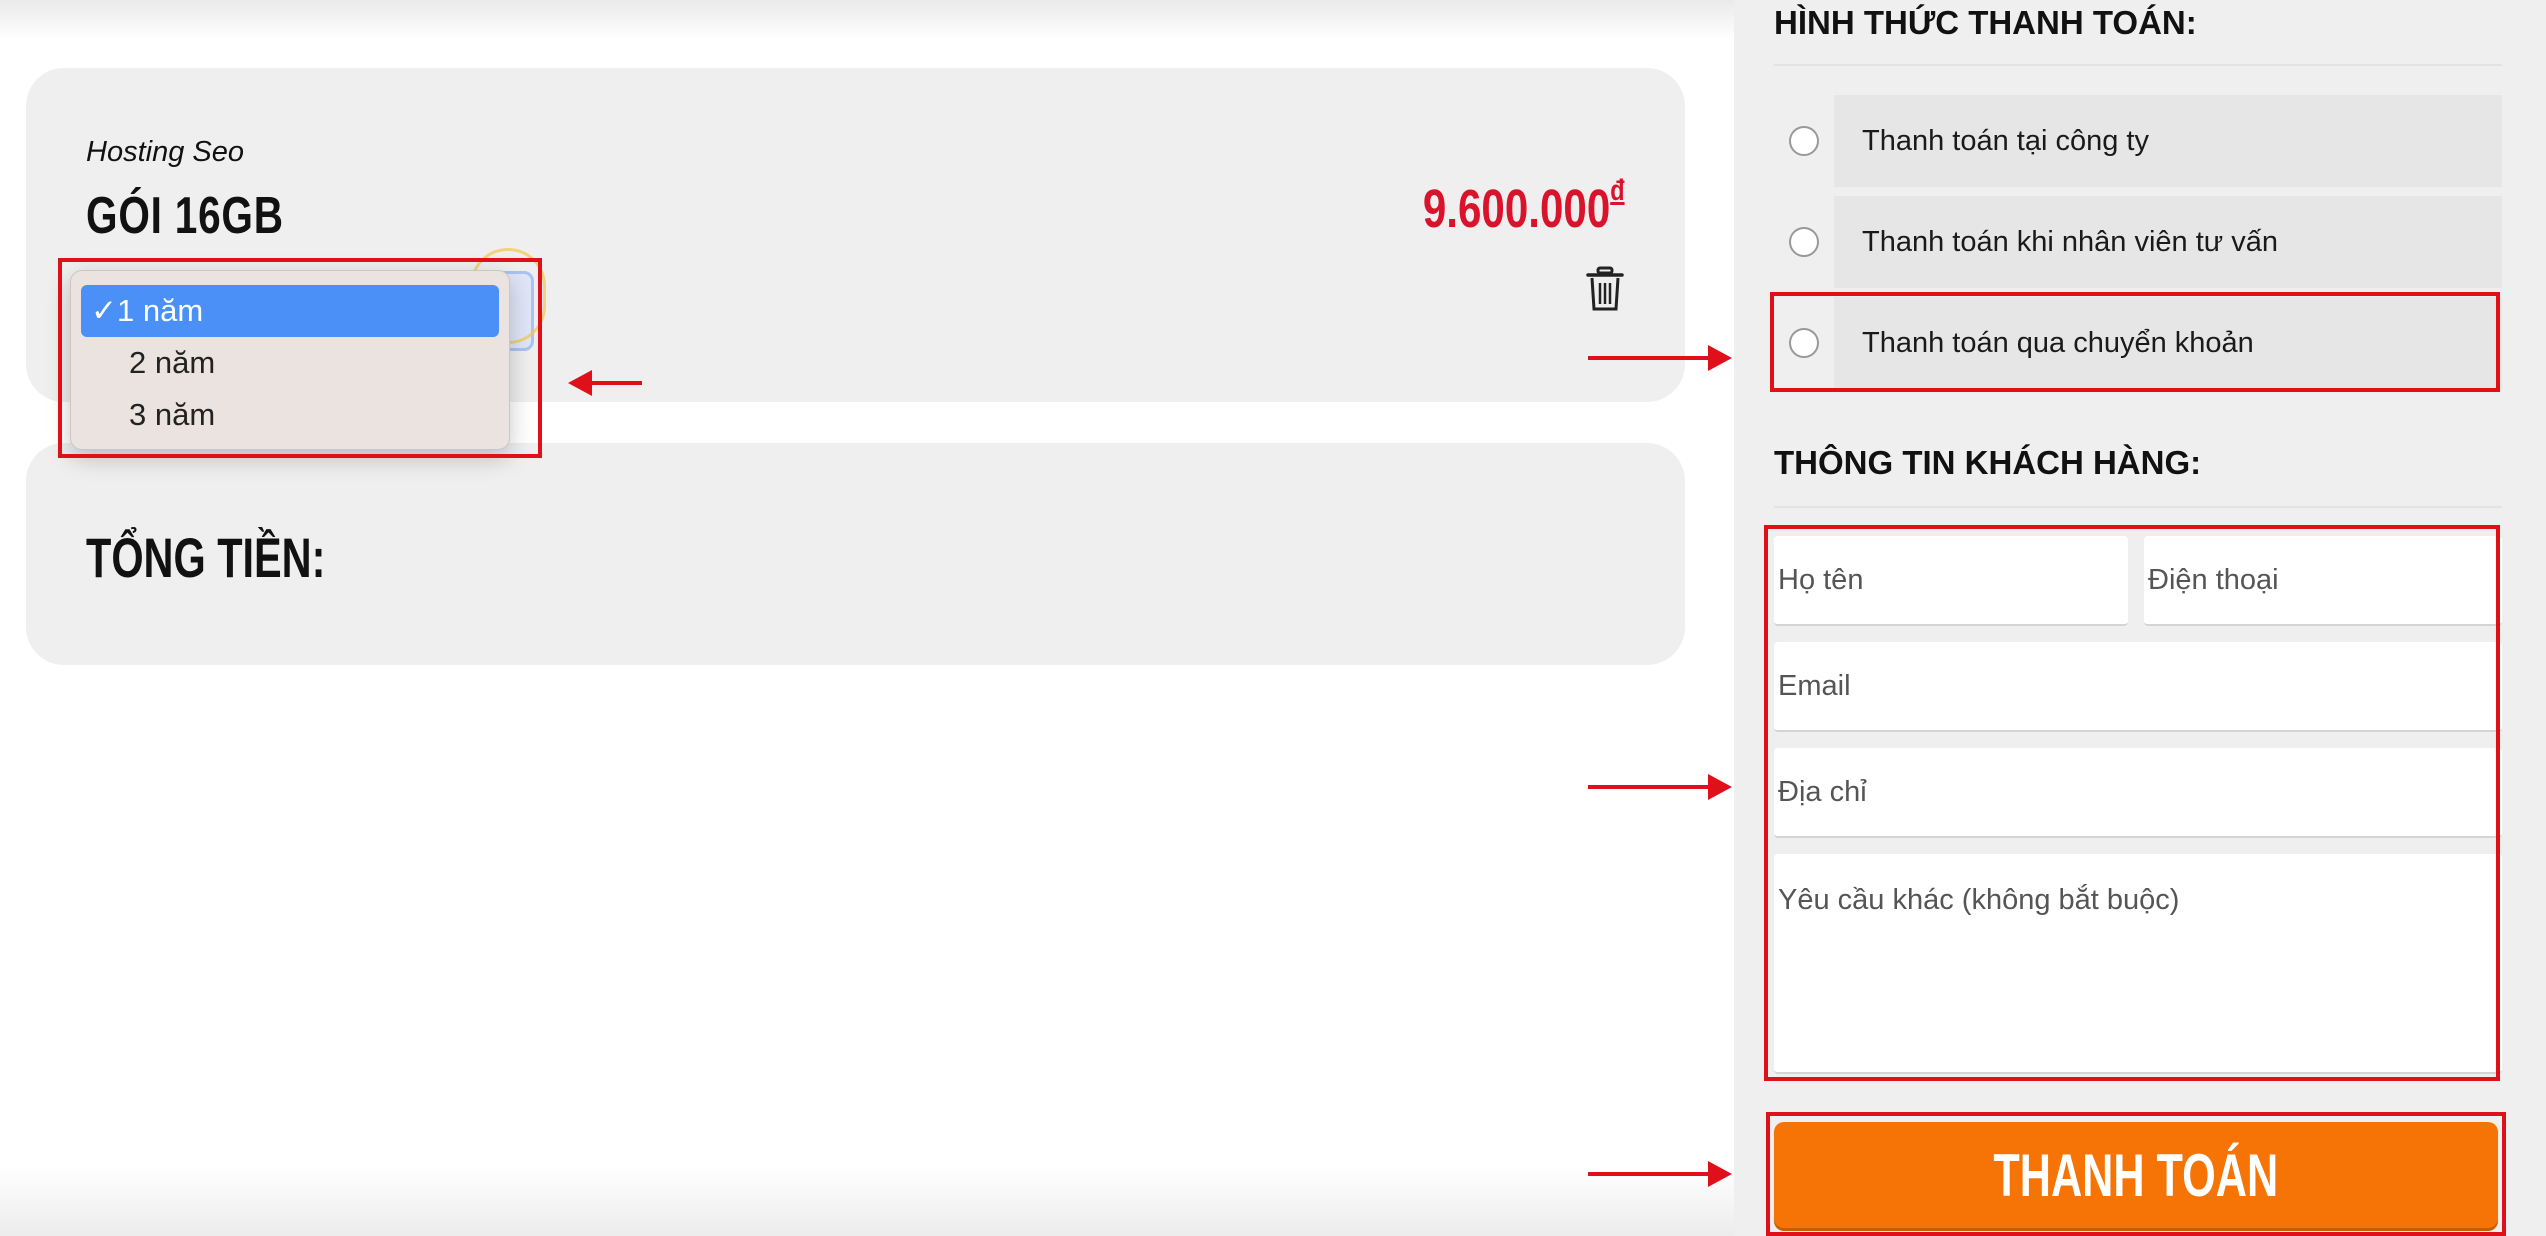  Describe the element at coordinates (2070, 242) in the screenshot. I see `option-label: Thanh toán khi nhân viên tư vấn` at that location.